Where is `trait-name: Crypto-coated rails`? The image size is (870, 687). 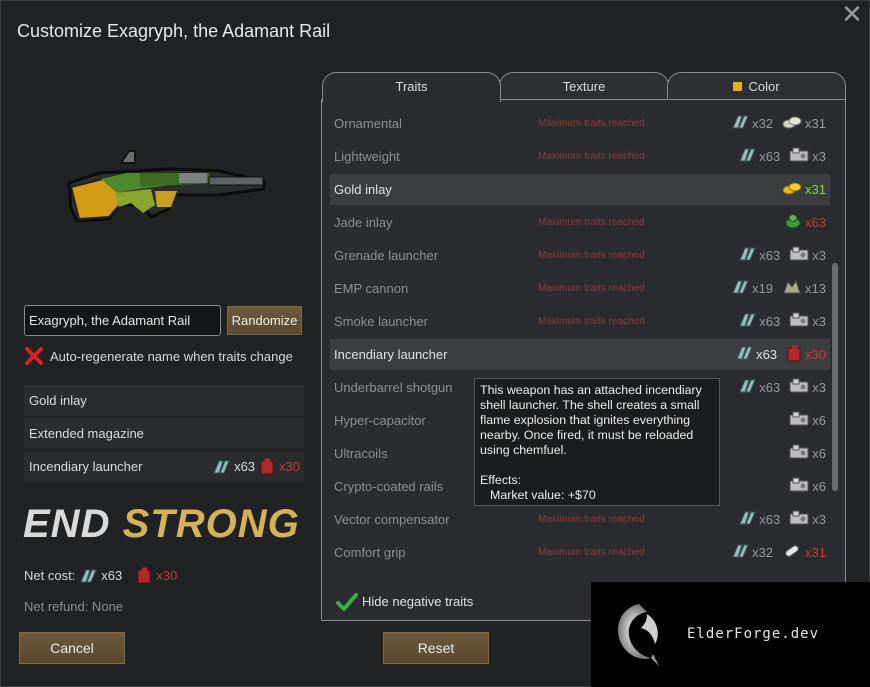
trait-name: Crypto-coated rails is located at coordinates (389, 486).